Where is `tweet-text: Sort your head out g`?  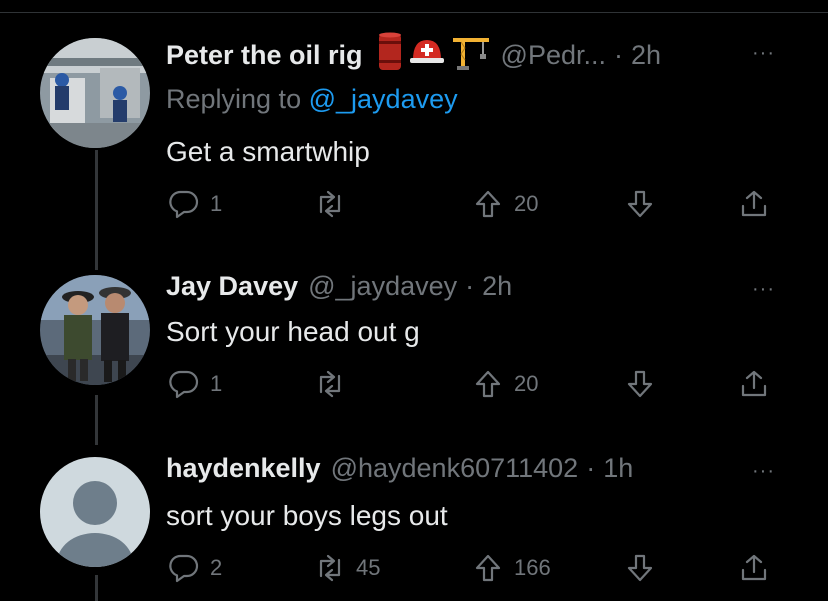 tweet-text: Sort your head out g is located at coordinates (293, 331).